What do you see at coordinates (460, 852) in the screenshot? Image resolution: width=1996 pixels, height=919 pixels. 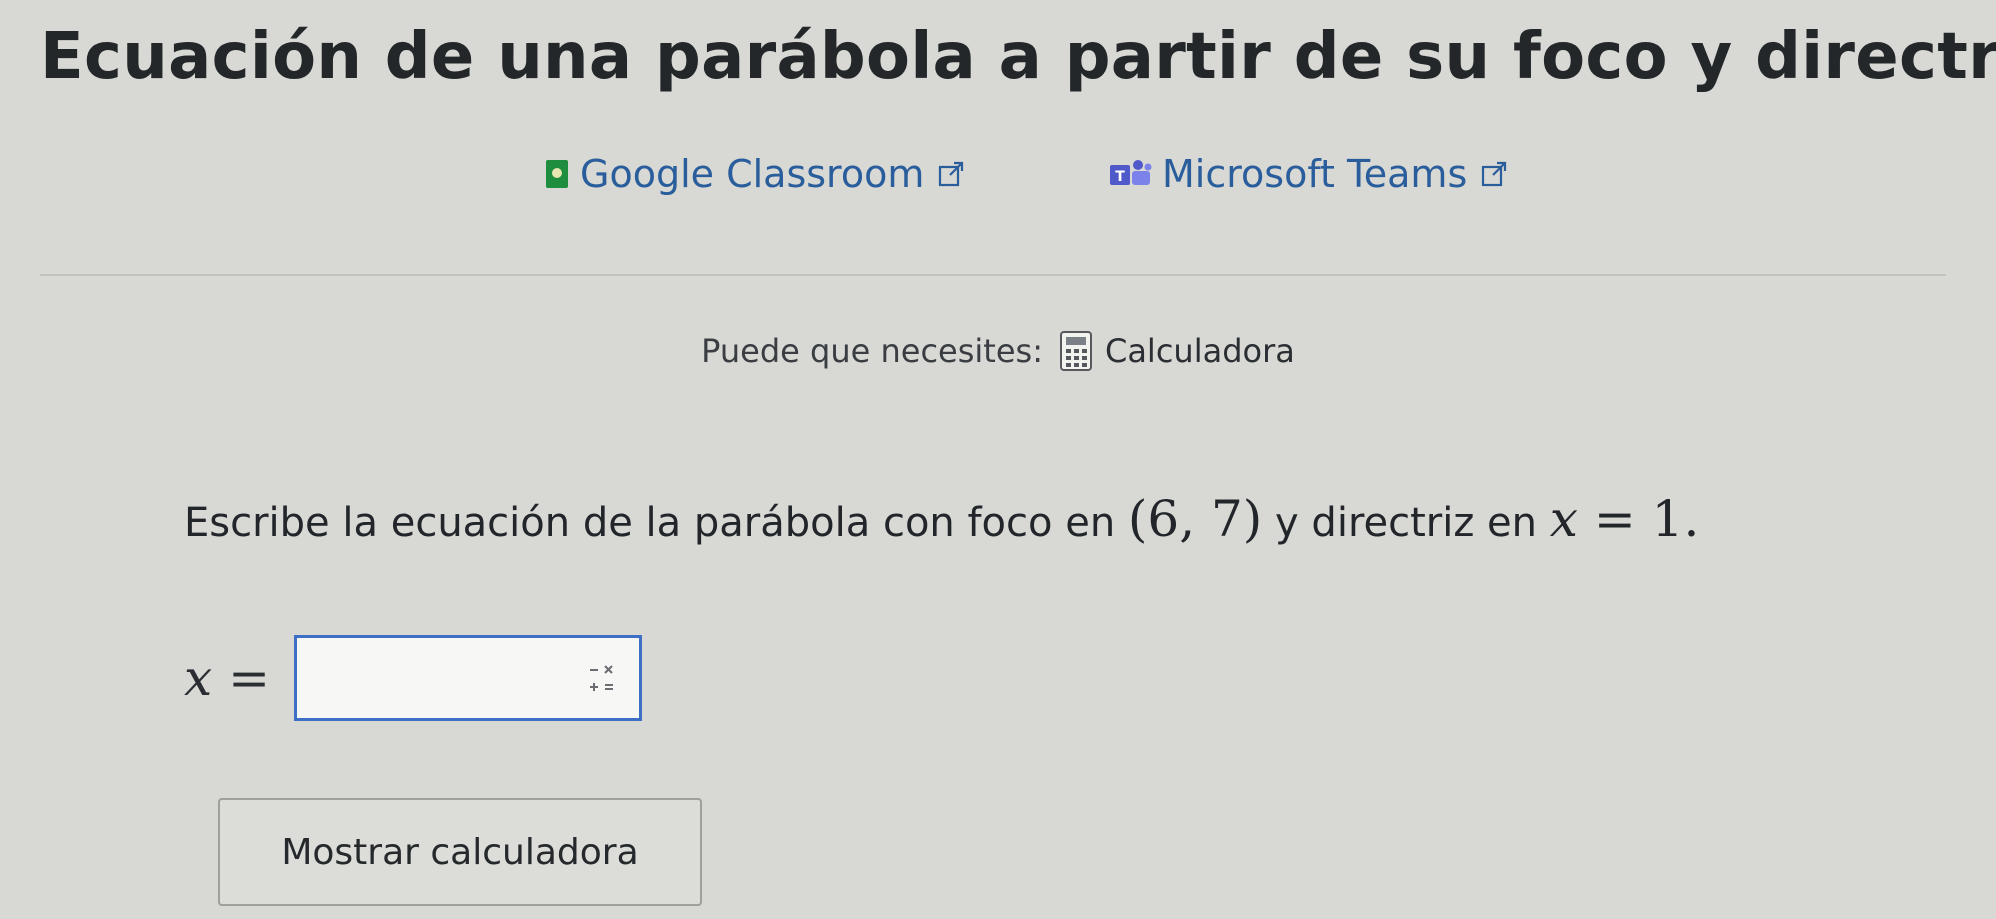 I see `show-calculator-button: Mostrar calculadora` at bounding box center [460, 852].